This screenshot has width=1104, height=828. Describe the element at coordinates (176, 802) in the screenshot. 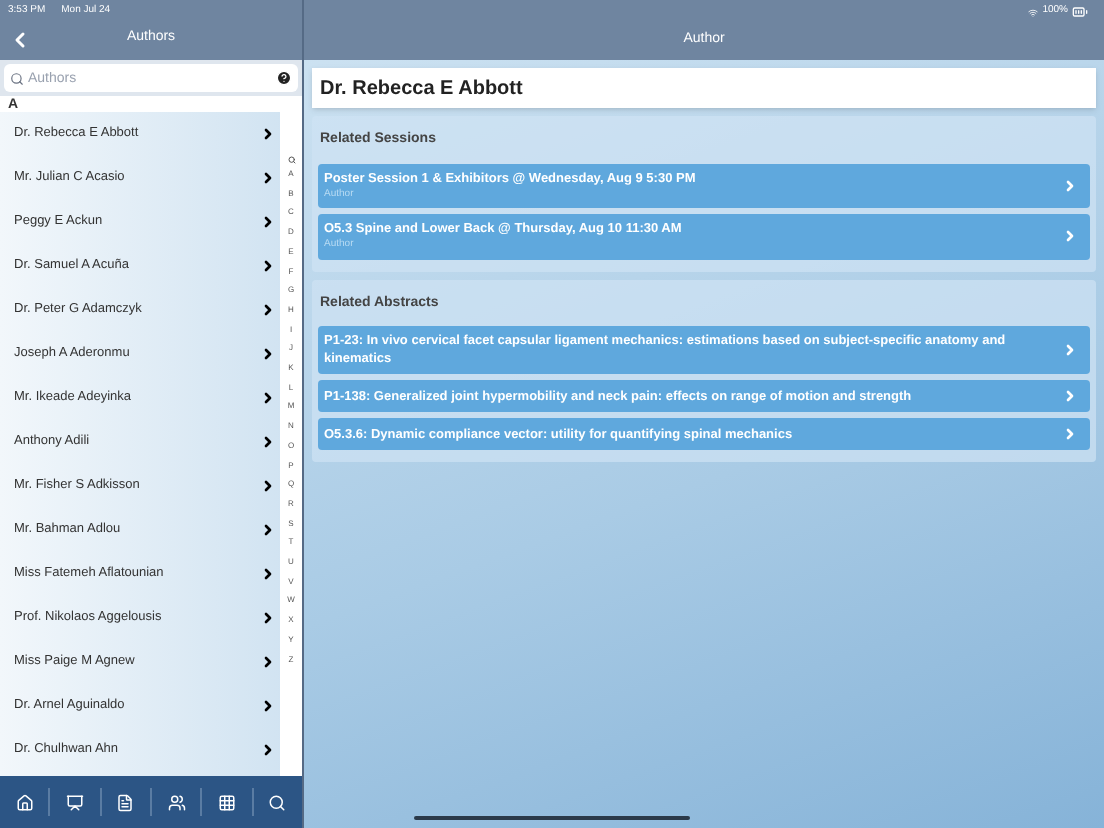

I see `people-icon` at that location.